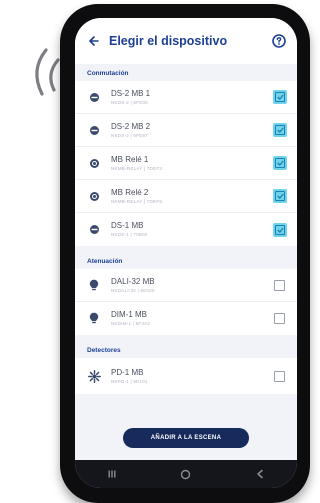 The height and width of the screenshot is (503, 320). I want to click on device-model: NKMB-RELAY | 7DEF3, so click(137, 168).